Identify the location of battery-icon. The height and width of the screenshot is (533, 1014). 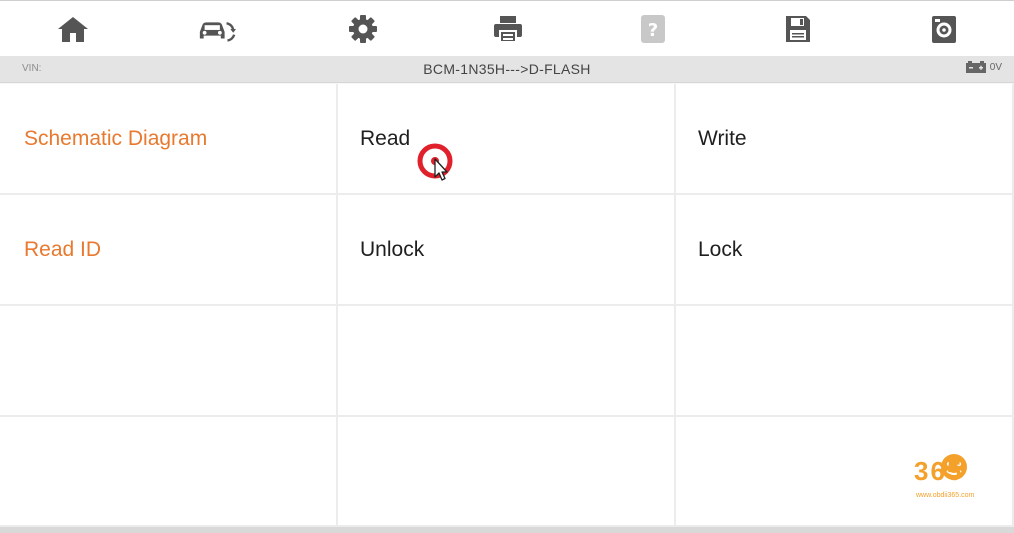
(975, 67).